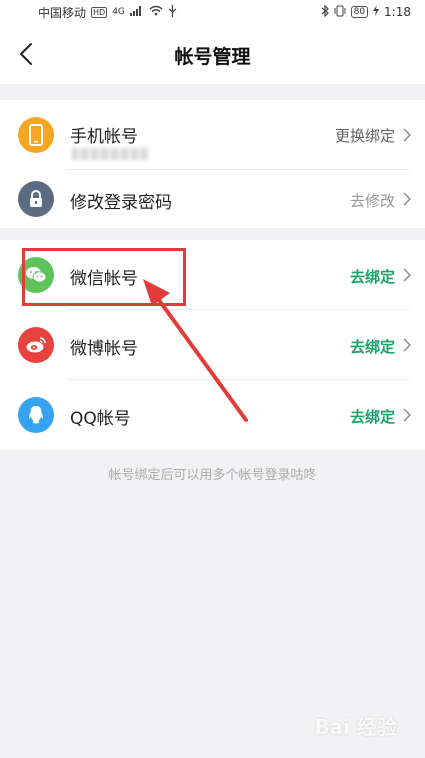  Describe the element at coordinates (355, 727) in the screenshot. I see `watermark-logo: Bai 经验` at that location.